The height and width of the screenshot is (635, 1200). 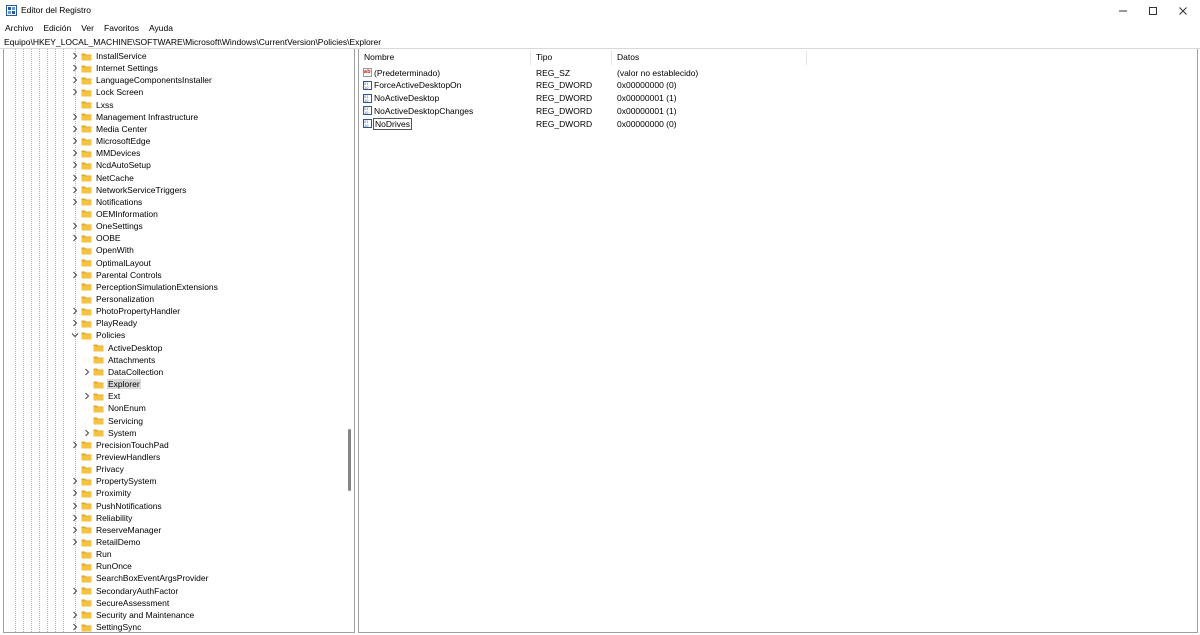 What do you see at coordinates (445, 58) in the screenshot?
I see `column-header-name: Nombre` at bounding box center [445, 58].